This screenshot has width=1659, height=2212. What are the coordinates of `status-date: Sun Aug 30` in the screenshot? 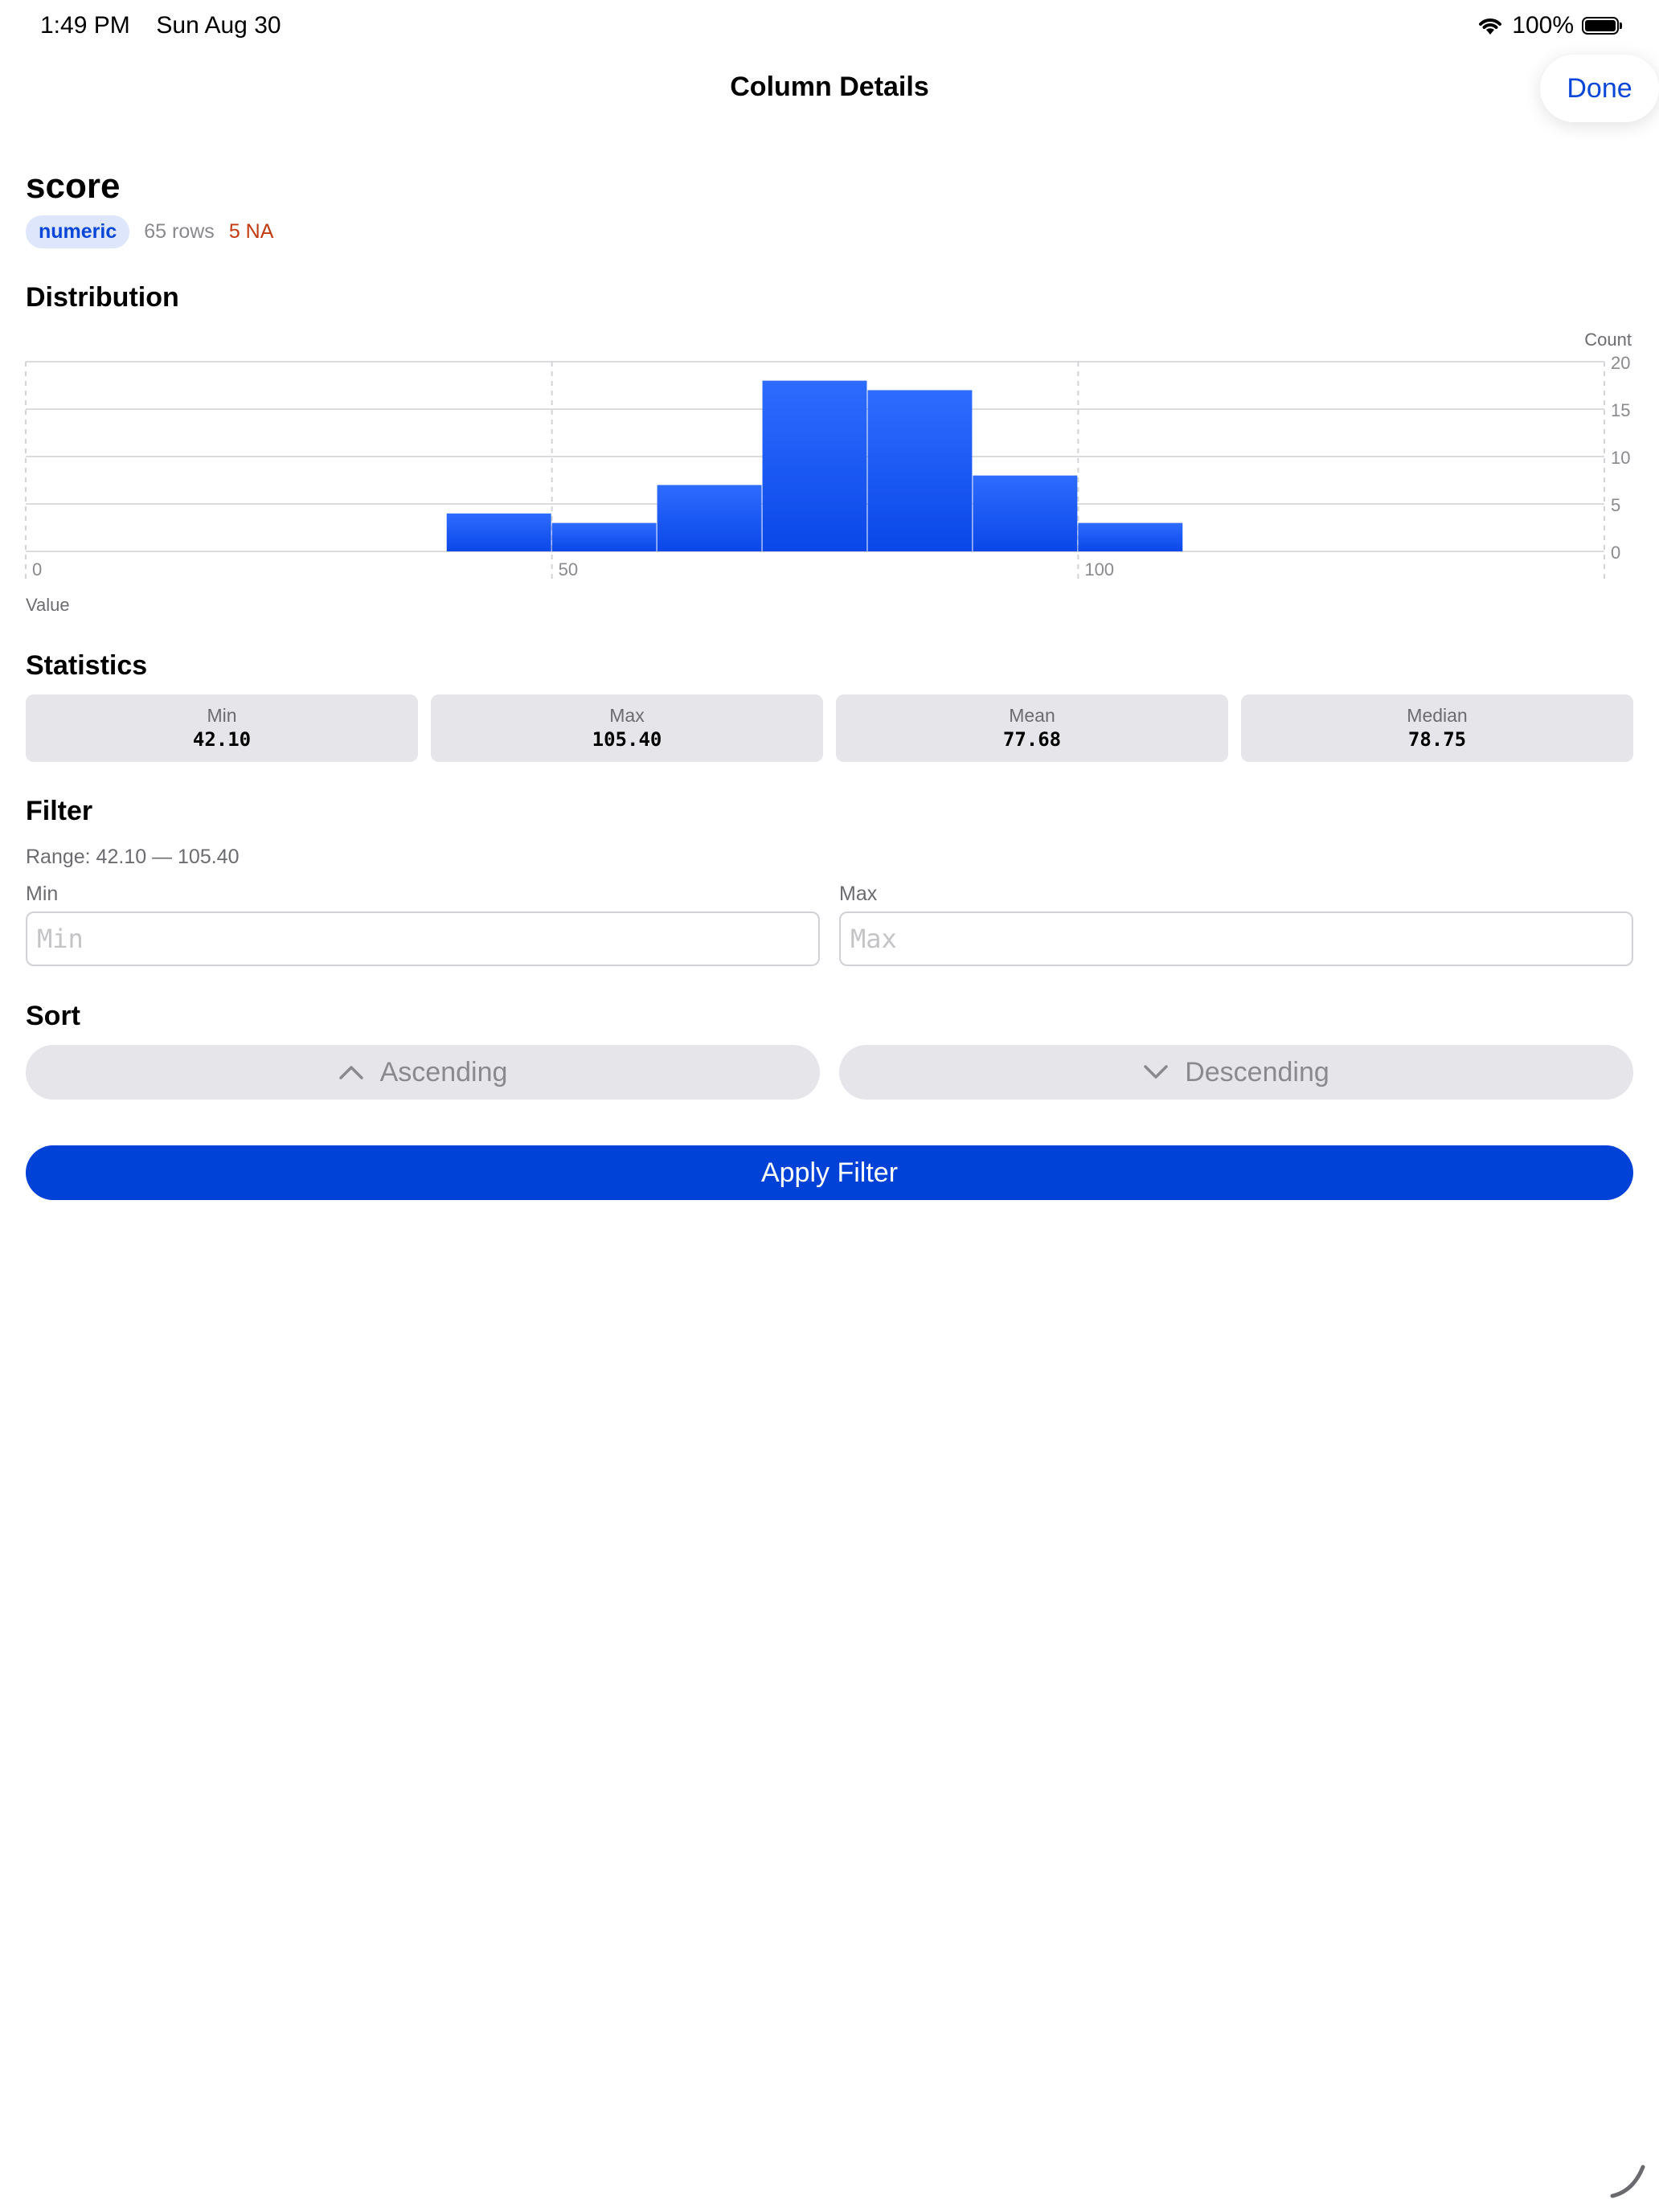 It's located at (218, 25).